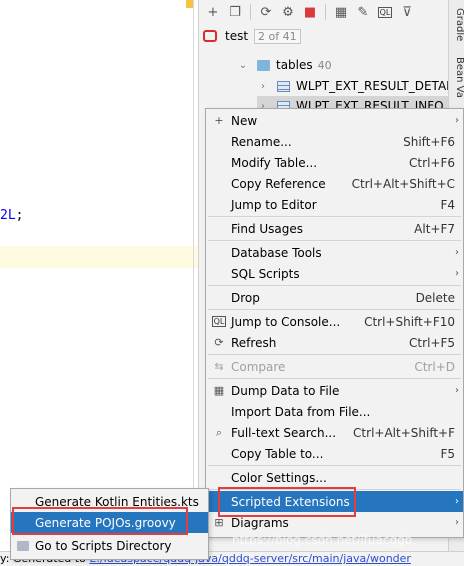 Image resolution: width=464 pixels, height=566 pixels. Describe the element at coordinates (193, 282) in the screenshot. I see `editor-divider` at that location.